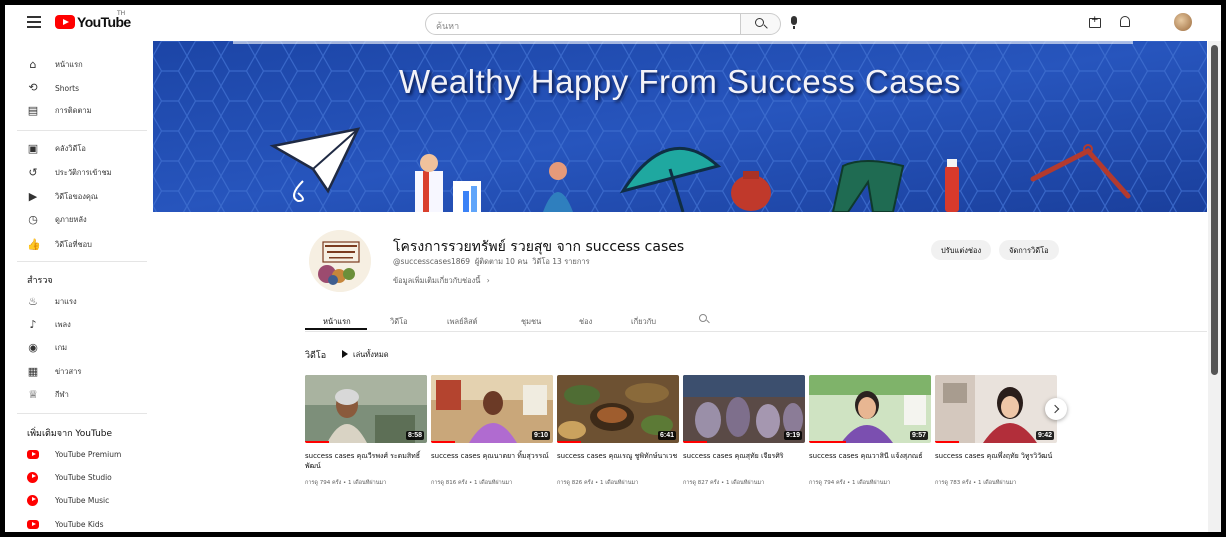 Image resolution: width=1226 pixels, height=537 pixels. Describe the element at coordinates (79, 65) in the screenshot. I see `sidebar-item-home: ⌂ หน้าแรก` at that location.